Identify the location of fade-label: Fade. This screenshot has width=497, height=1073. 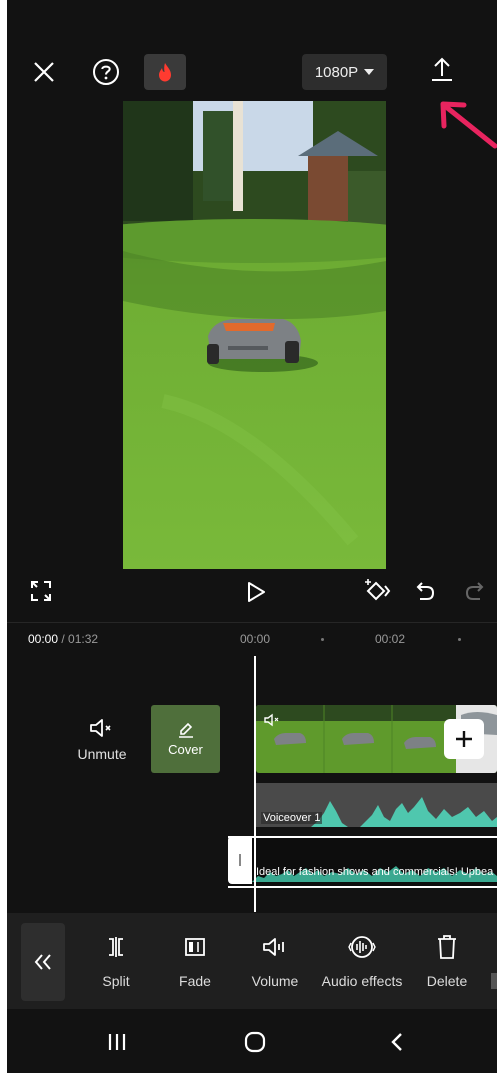
(195, 981).